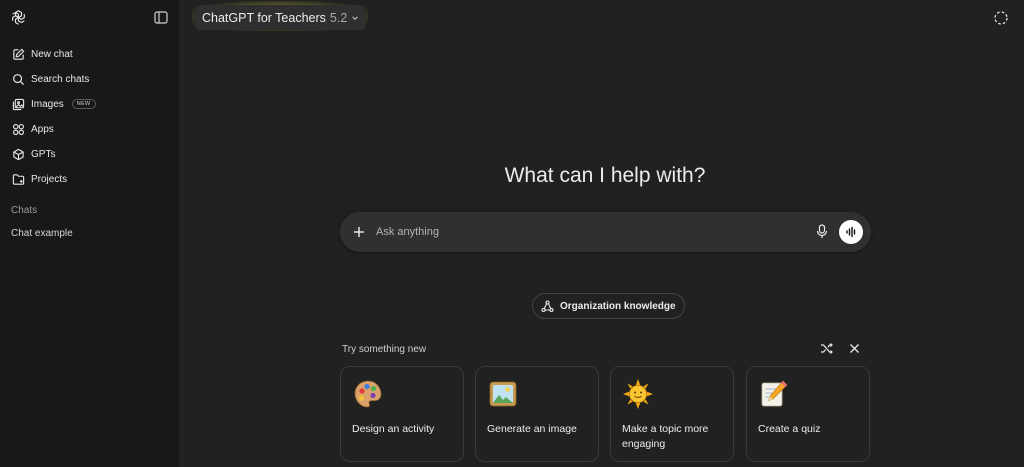 This screenshot has width=1024, height=467. I want to click on search-icon, so click(18, 79).